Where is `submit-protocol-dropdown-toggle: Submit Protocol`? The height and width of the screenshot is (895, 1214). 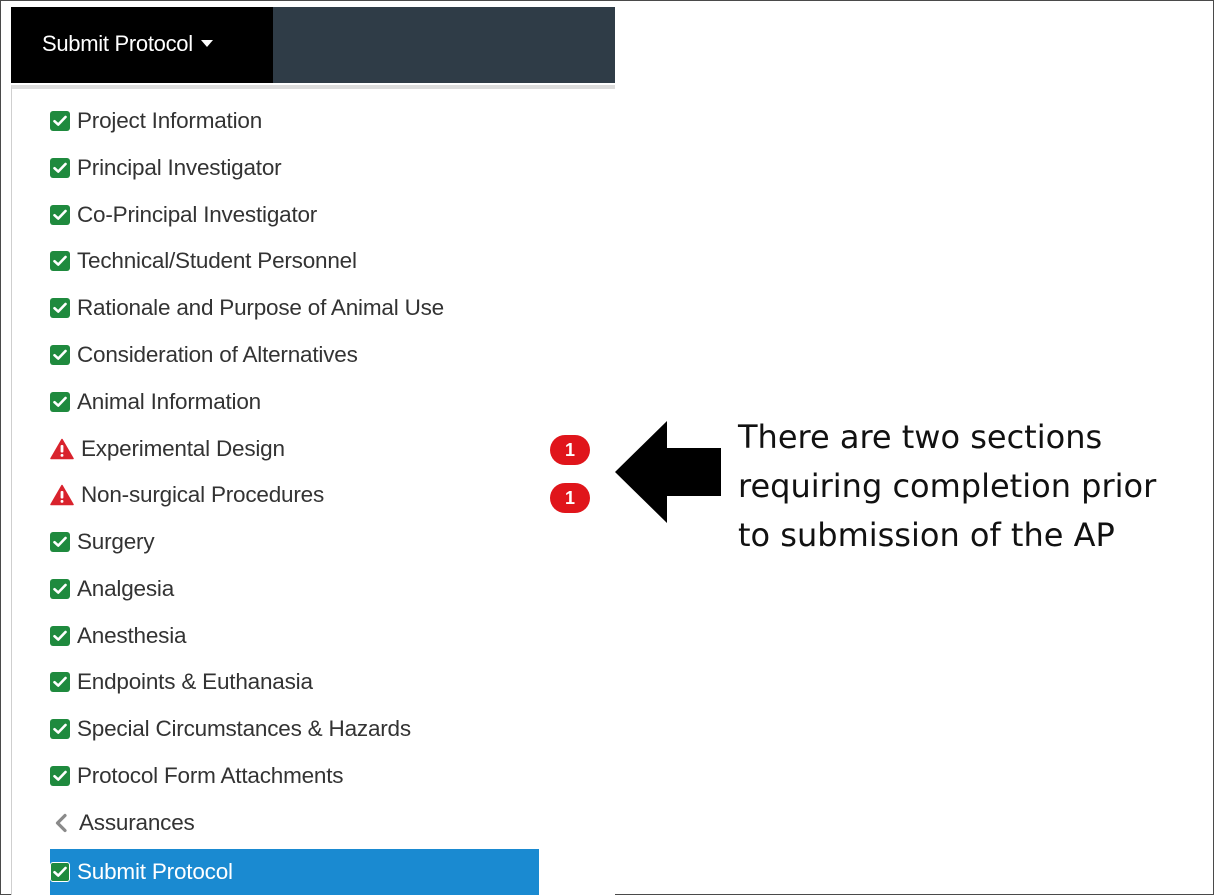 submit-protocol-dropdown-toggle: Submit Protocol is located at coordinates (142, 45).